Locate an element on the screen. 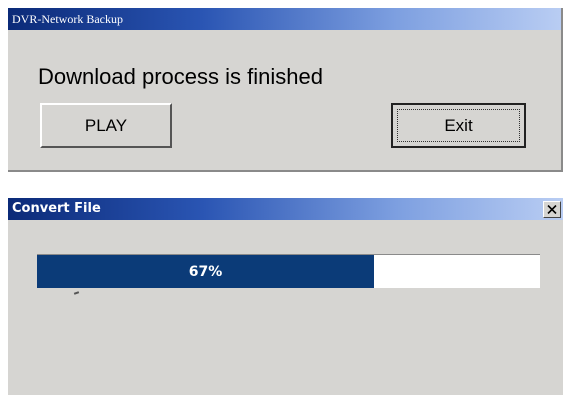 The height and width of the screenshot is (403, 573). focus-rectangle is located at coordinates (458, 125).